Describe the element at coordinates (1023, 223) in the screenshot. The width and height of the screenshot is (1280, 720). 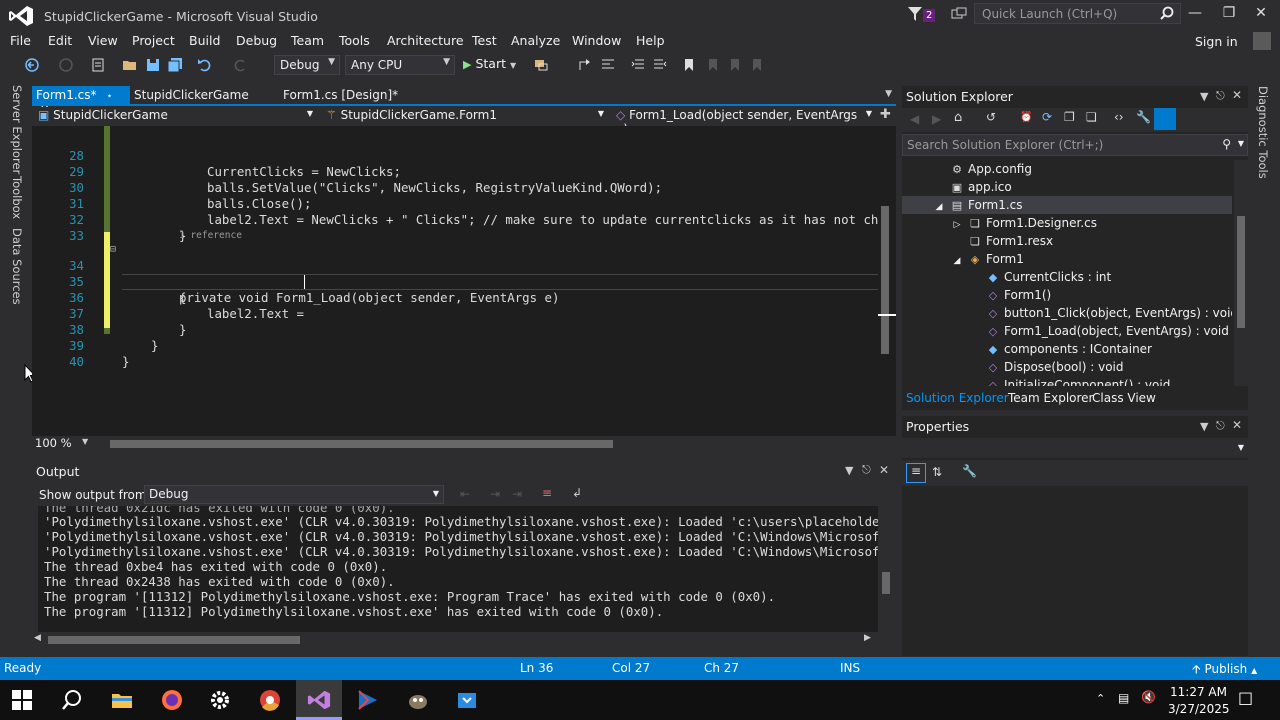
I see `tree-item-form1-designer: ▷ ❏ Form1.Designer.cs` at that location.